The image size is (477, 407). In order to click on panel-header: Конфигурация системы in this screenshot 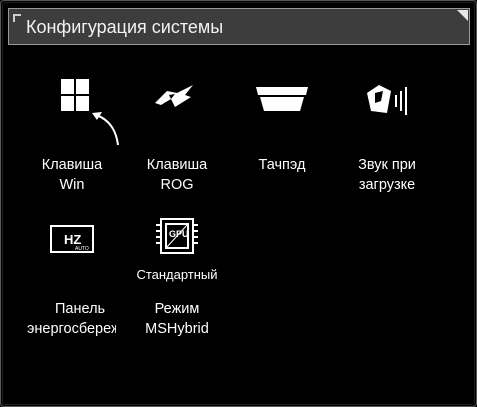, I will do `click(239, 26)`.